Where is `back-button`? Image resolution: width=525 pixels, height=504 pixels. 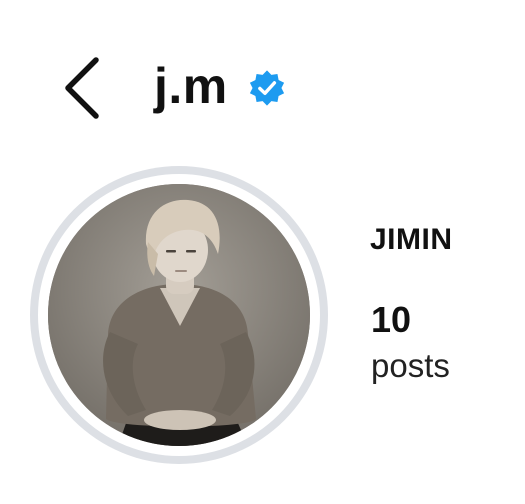
back-button is located at coordinates (82, 88).